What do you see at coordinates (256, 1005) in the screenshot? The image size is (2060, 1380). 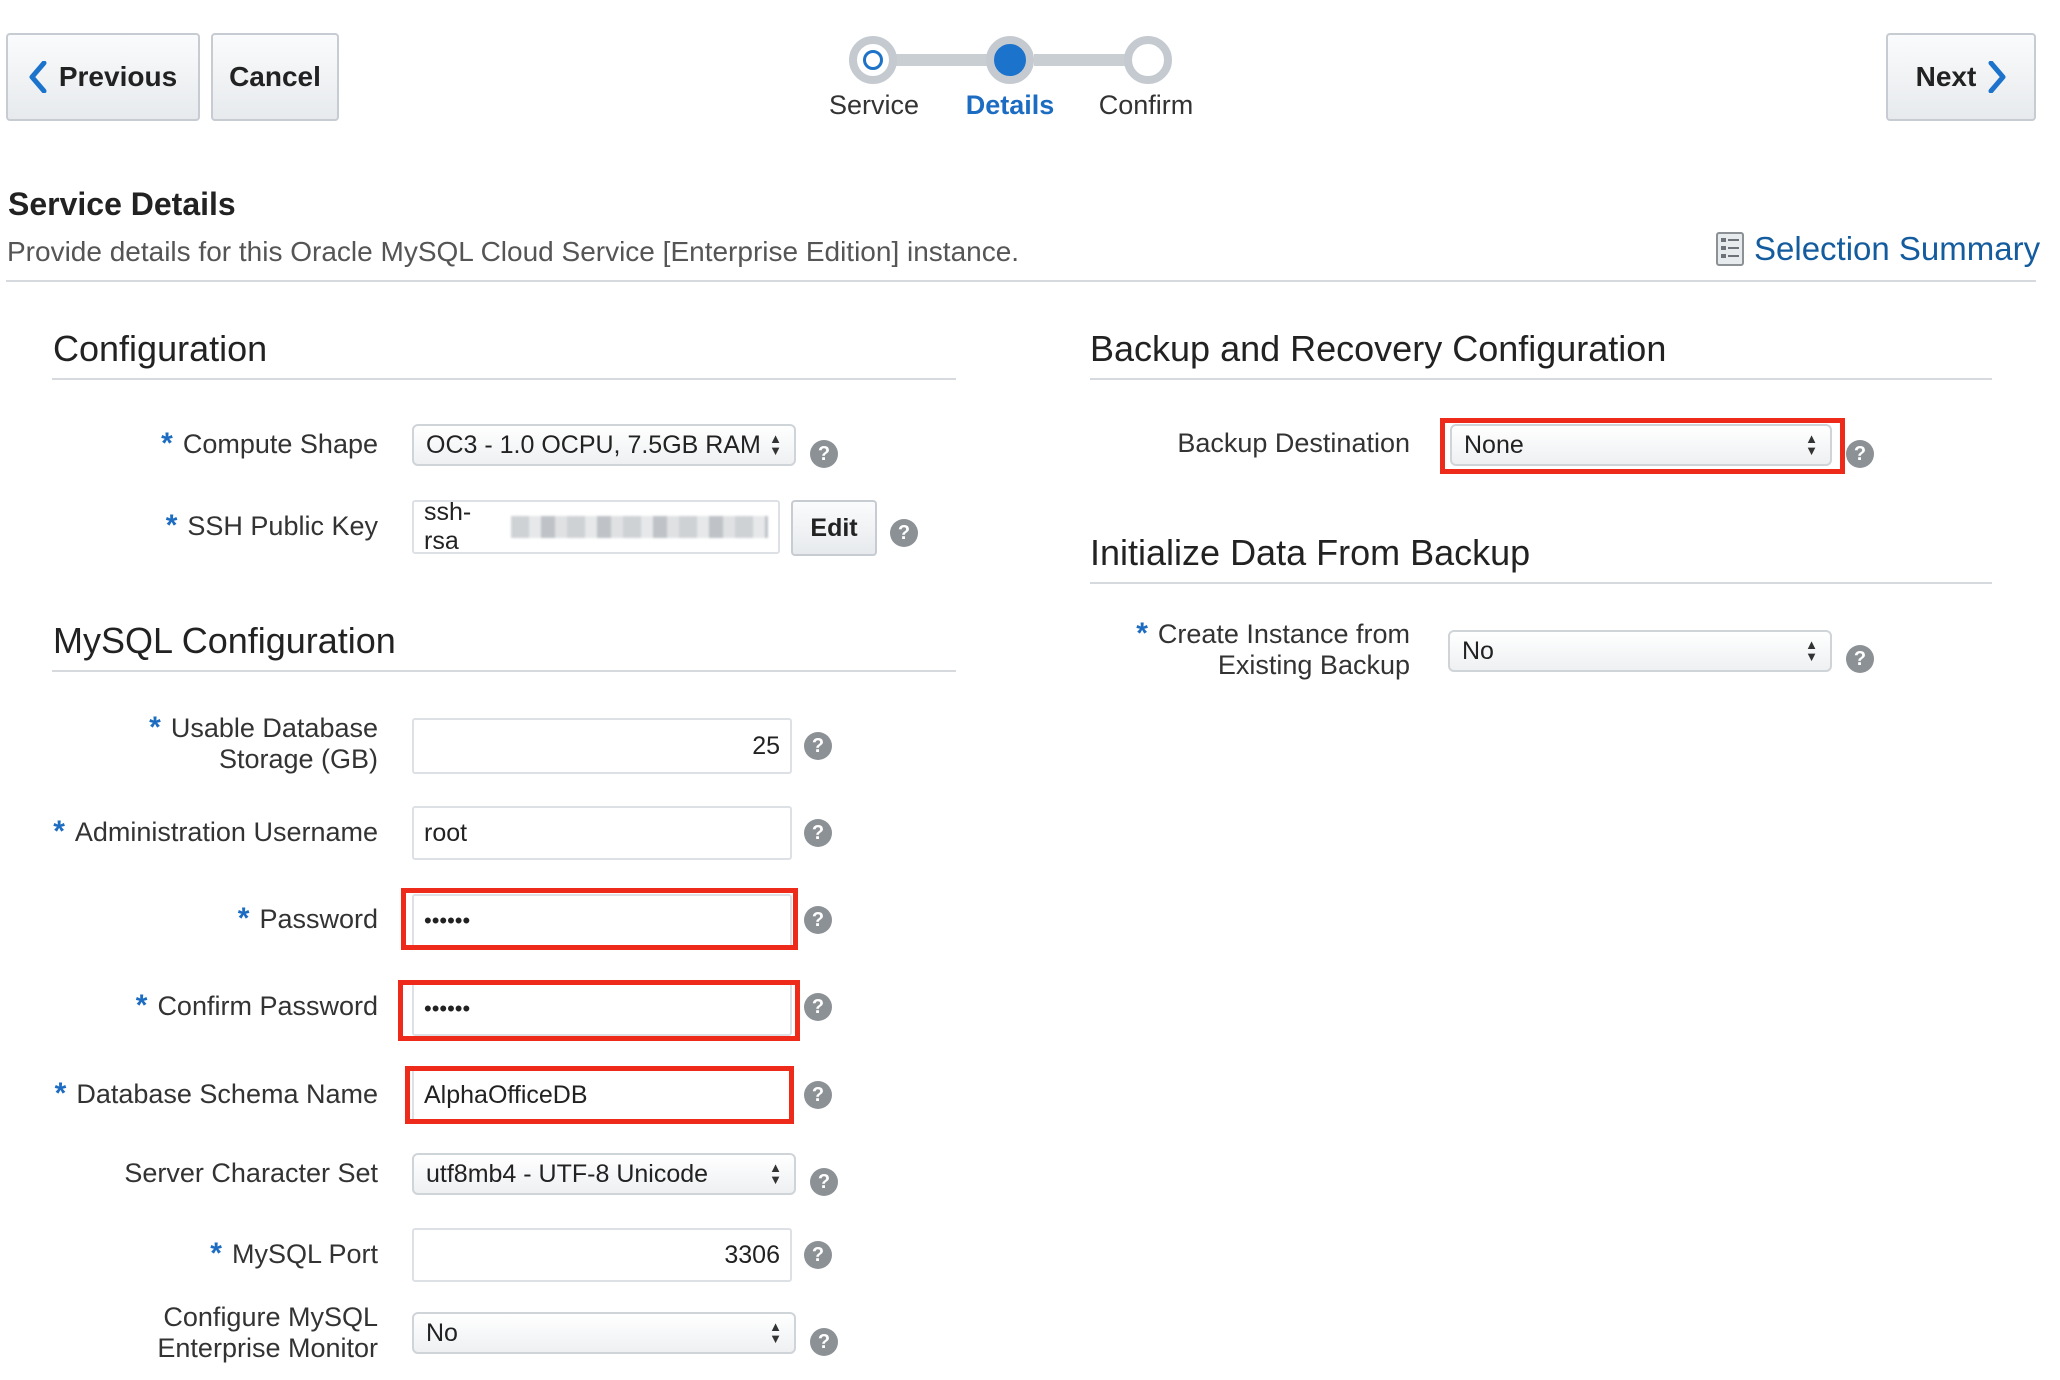 I see `confirm-password-label: * Confirm Password` at bounding box center [256, 1005].